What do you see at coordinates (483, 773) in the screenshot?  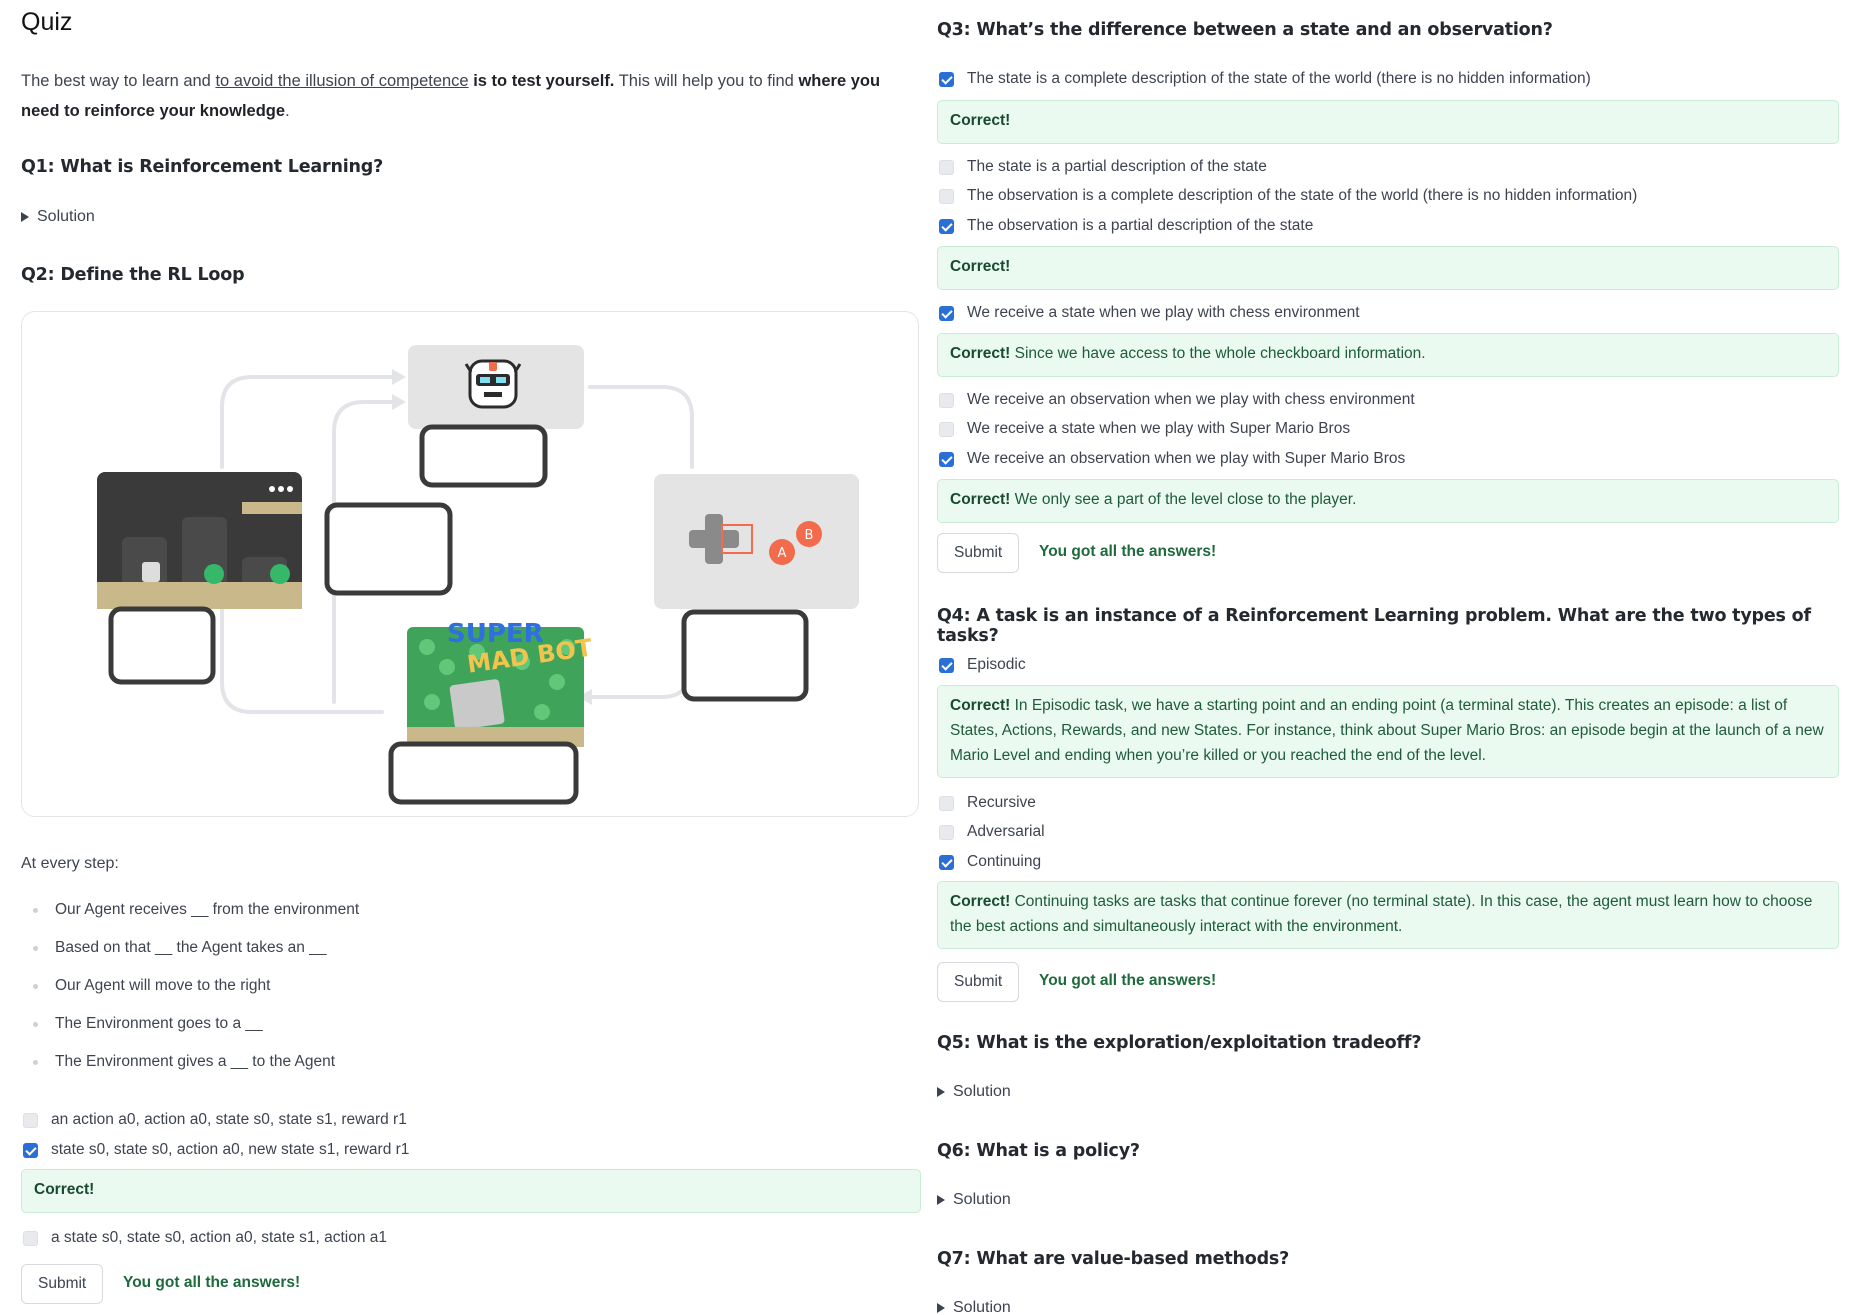 I see `blank-box-next-state` at bounding box center [483, 773].